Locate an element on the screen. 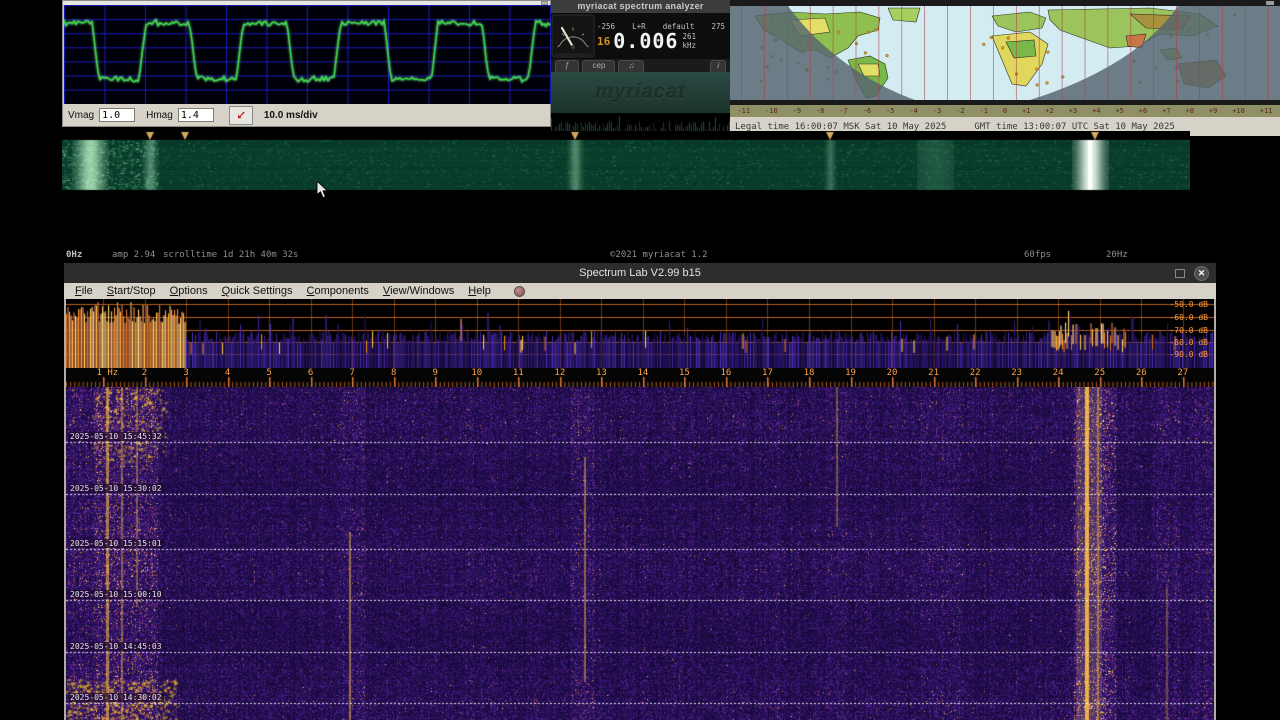 This screenshot has width=1280, height=720. tz-label: -11 is located at coordinates (744, 111).